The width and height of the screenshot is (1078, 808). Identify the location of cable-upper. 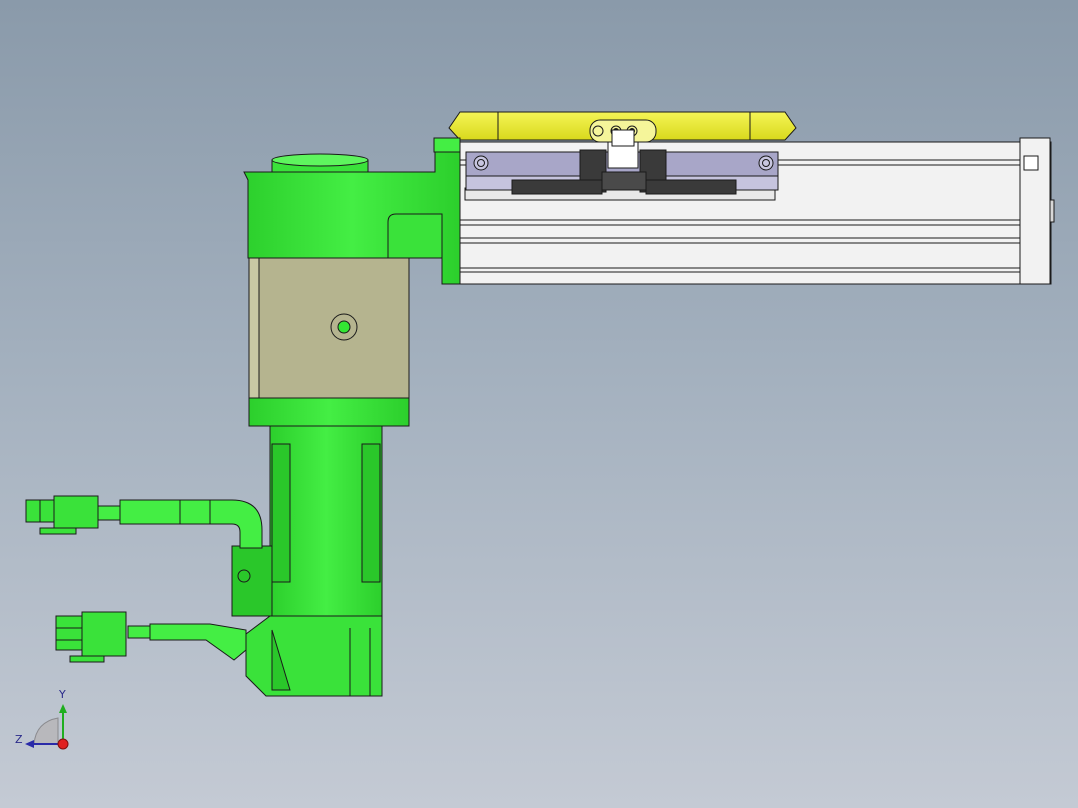
(180, 524).